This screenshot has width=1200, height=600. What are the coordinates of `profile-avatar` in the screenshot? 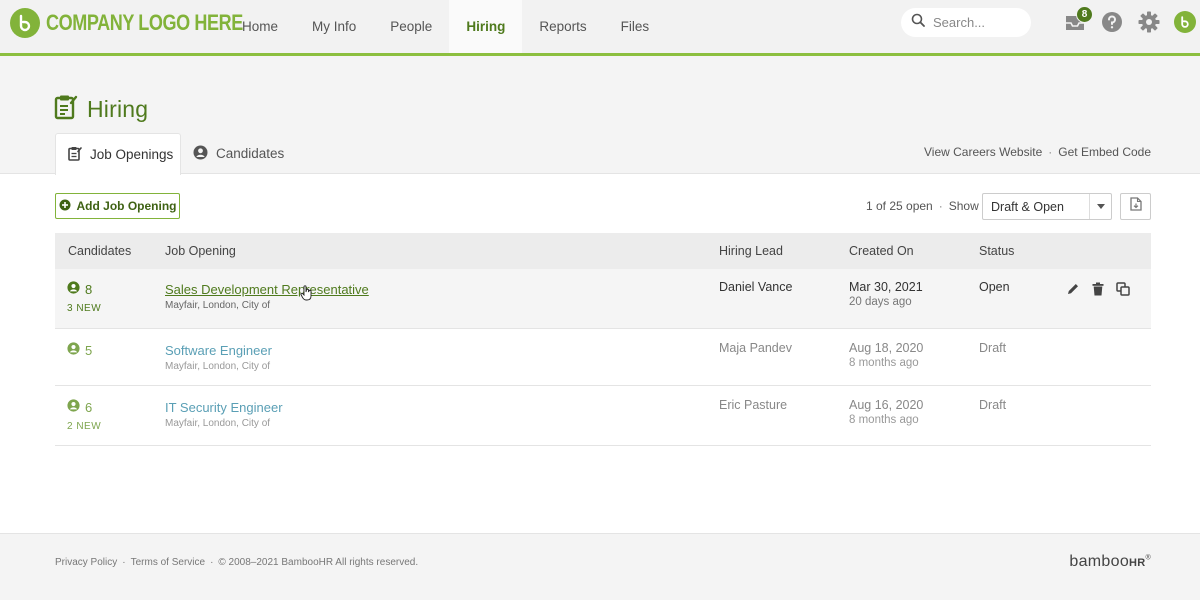 It's located at (1185, 22).